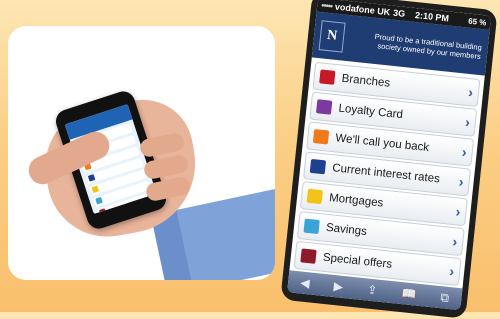  Describe the element at coordinates (321, 137) in the screenshot. I see `call-back-icon` at that location.